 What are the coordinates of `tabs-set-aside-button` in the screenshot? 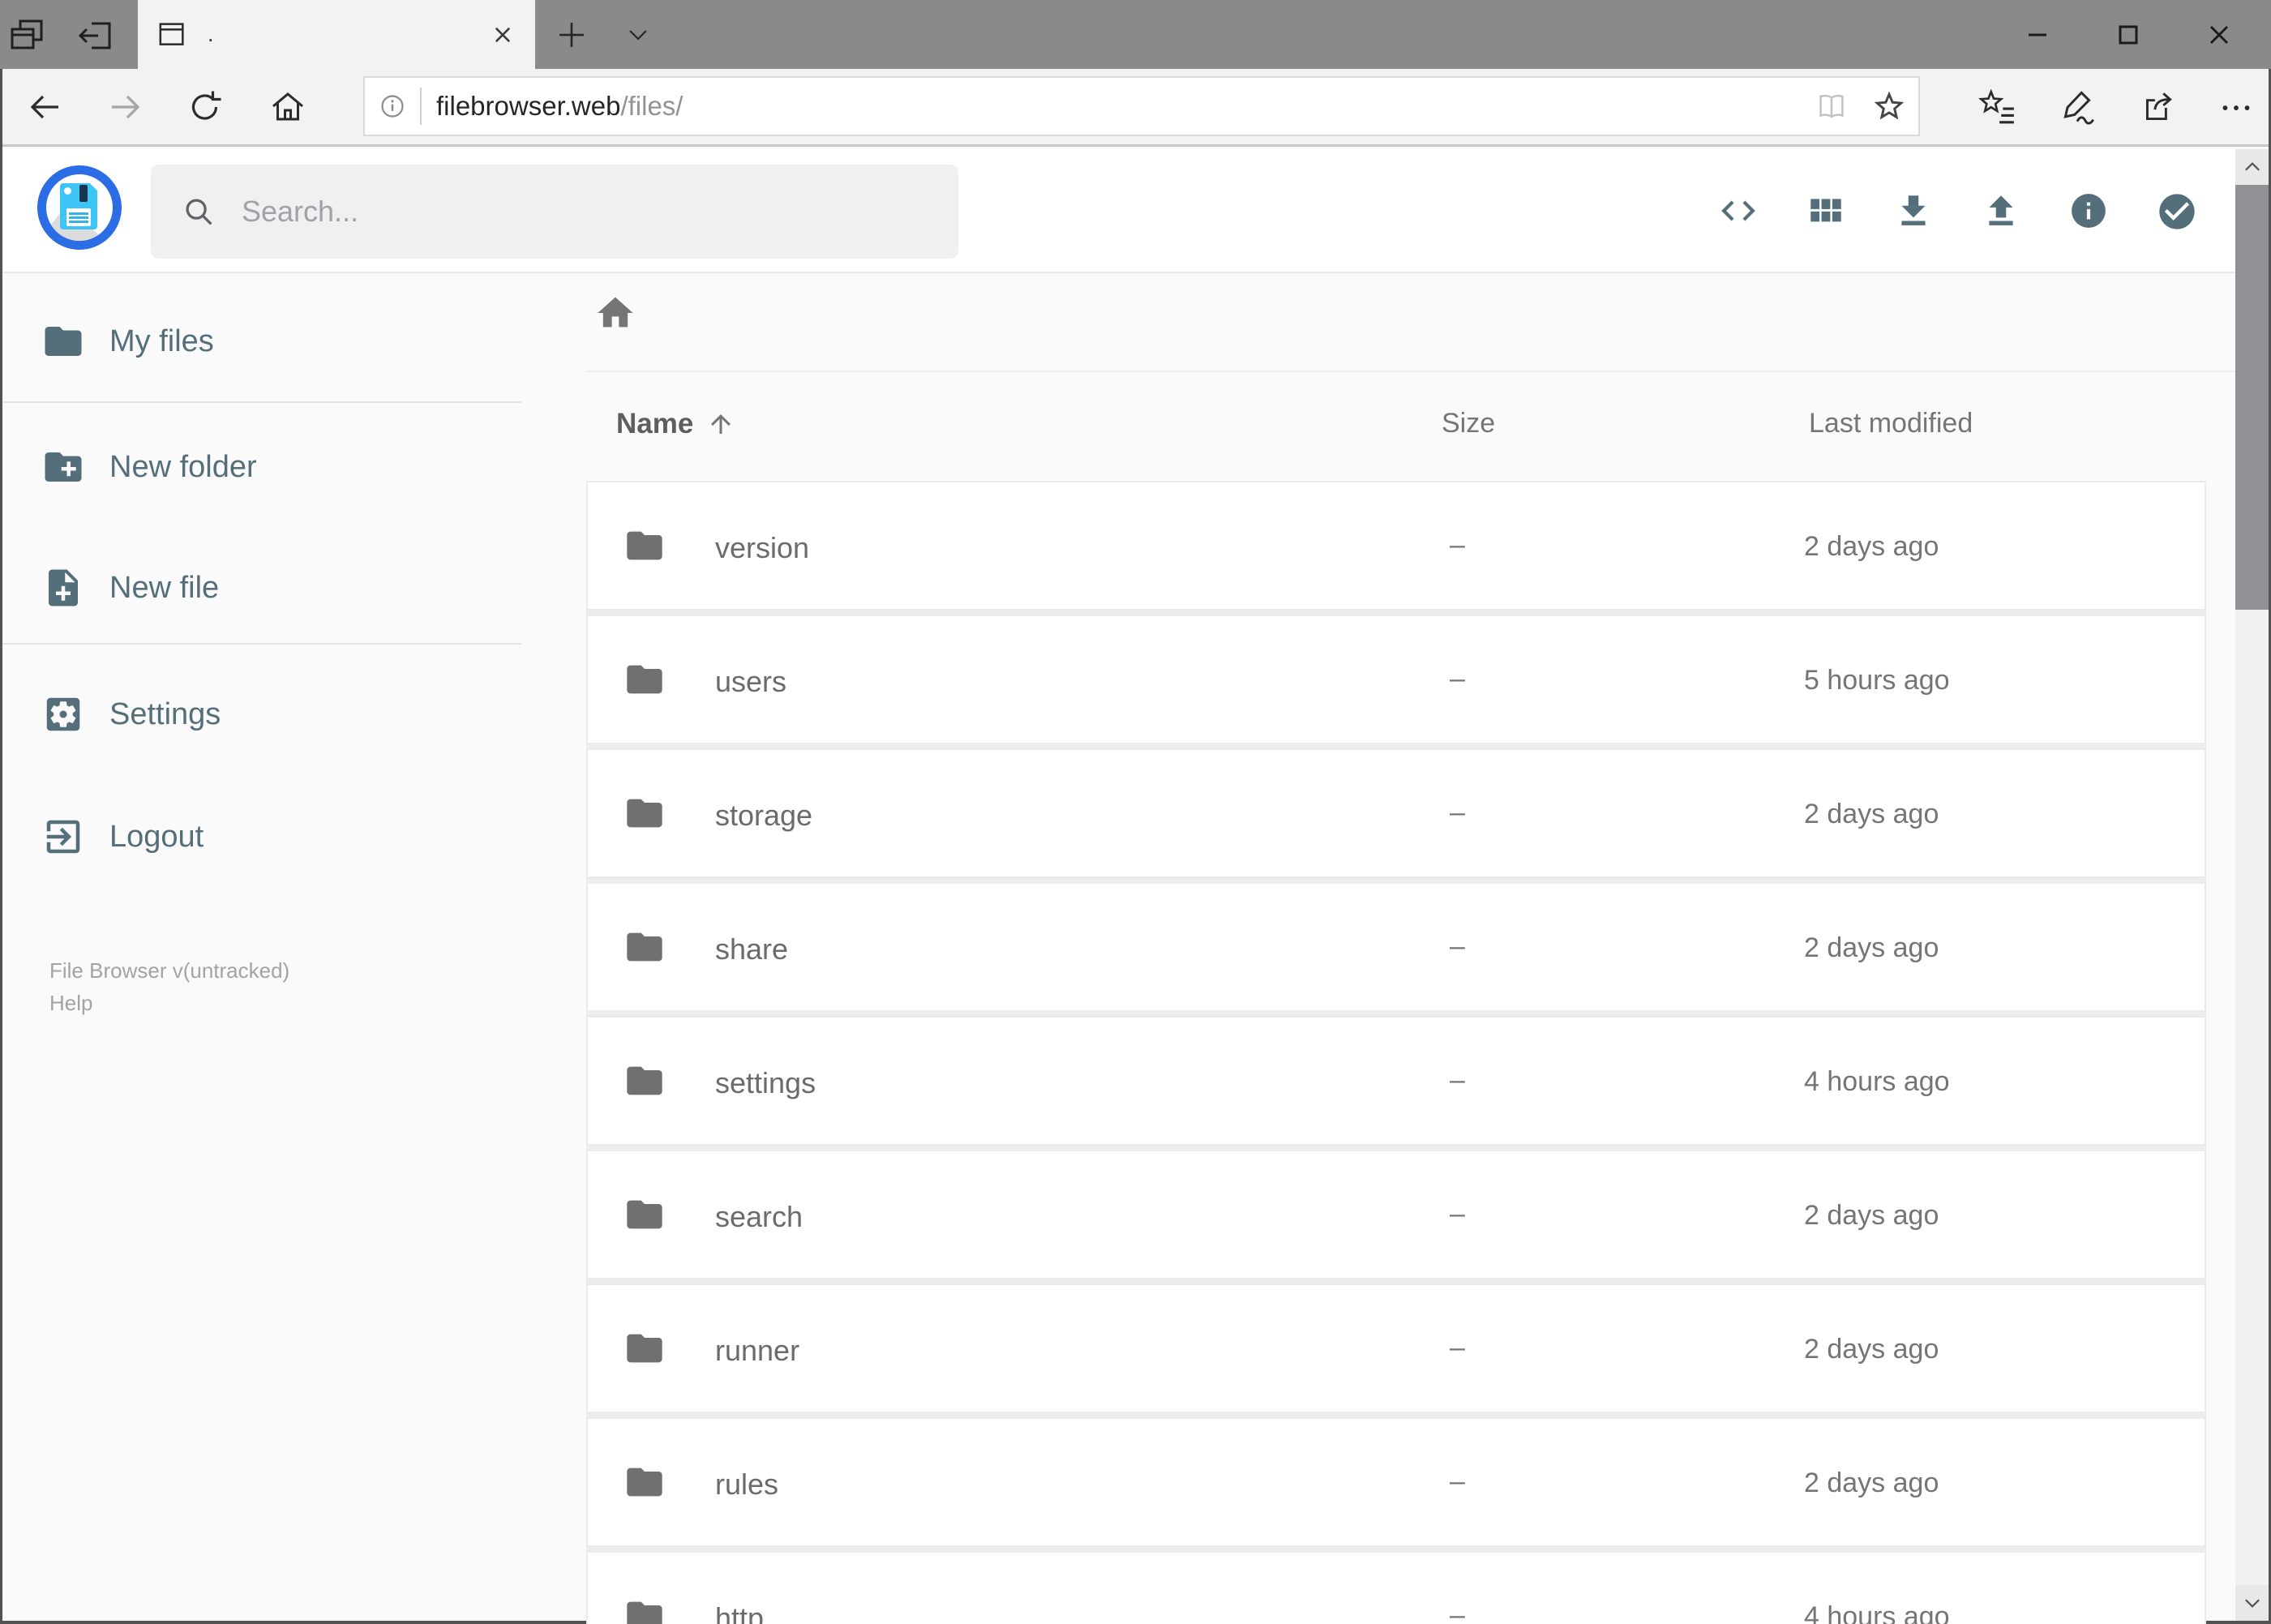 It's located at (27, 35).